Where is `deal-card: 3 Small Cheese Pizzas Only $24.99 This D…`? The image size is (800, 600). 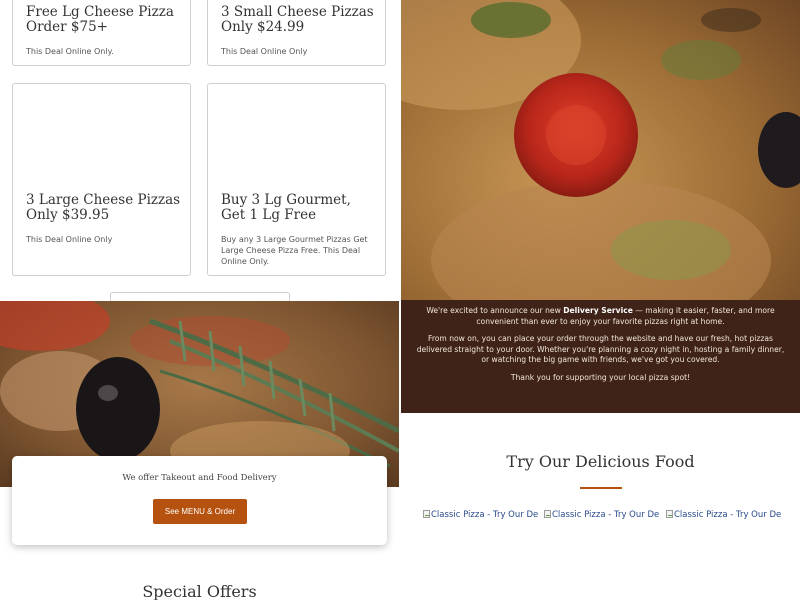
deal-card: 3 Small Cheese Pizzas Only $24.99 This D… is located at coordinates (296, 33).